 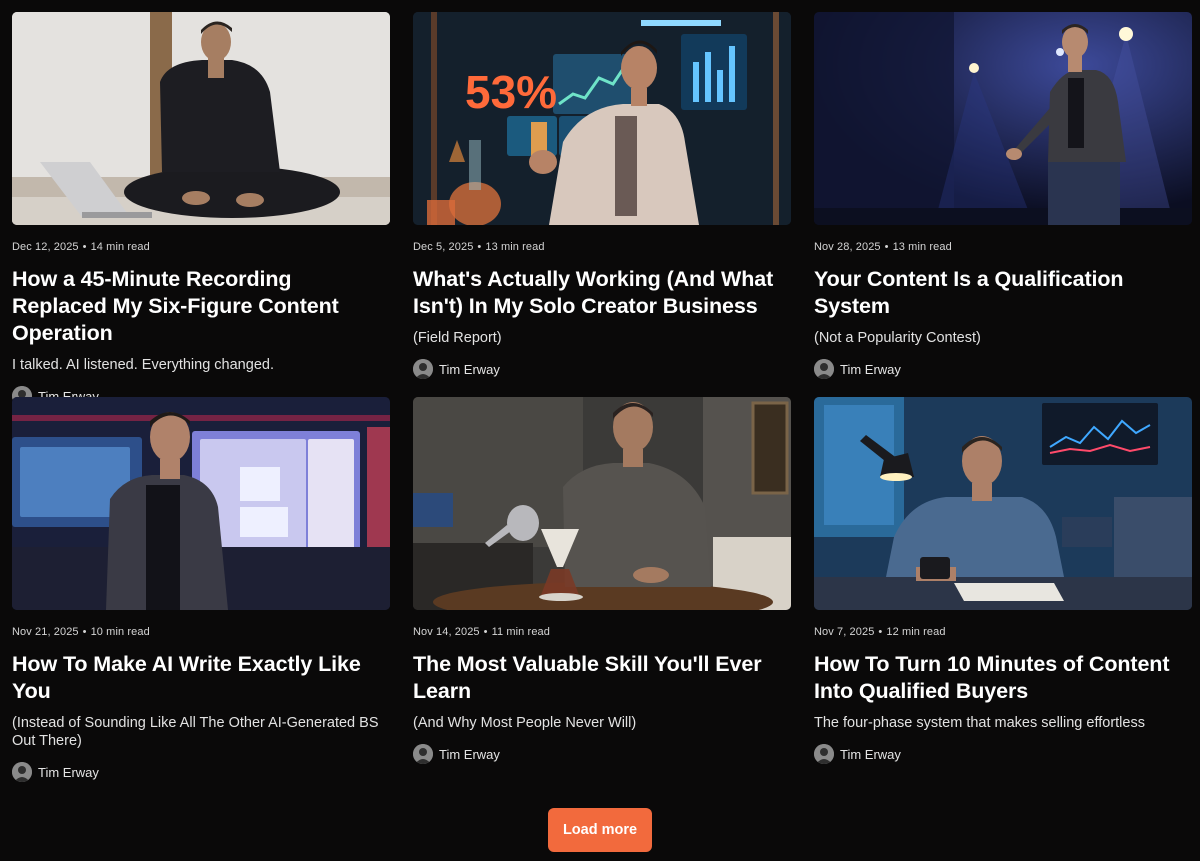 What do you see at coordinates (847, 247) in the screenshot?
I see `post-date: Nov 28, 2025` at bounding box center [847, 247].